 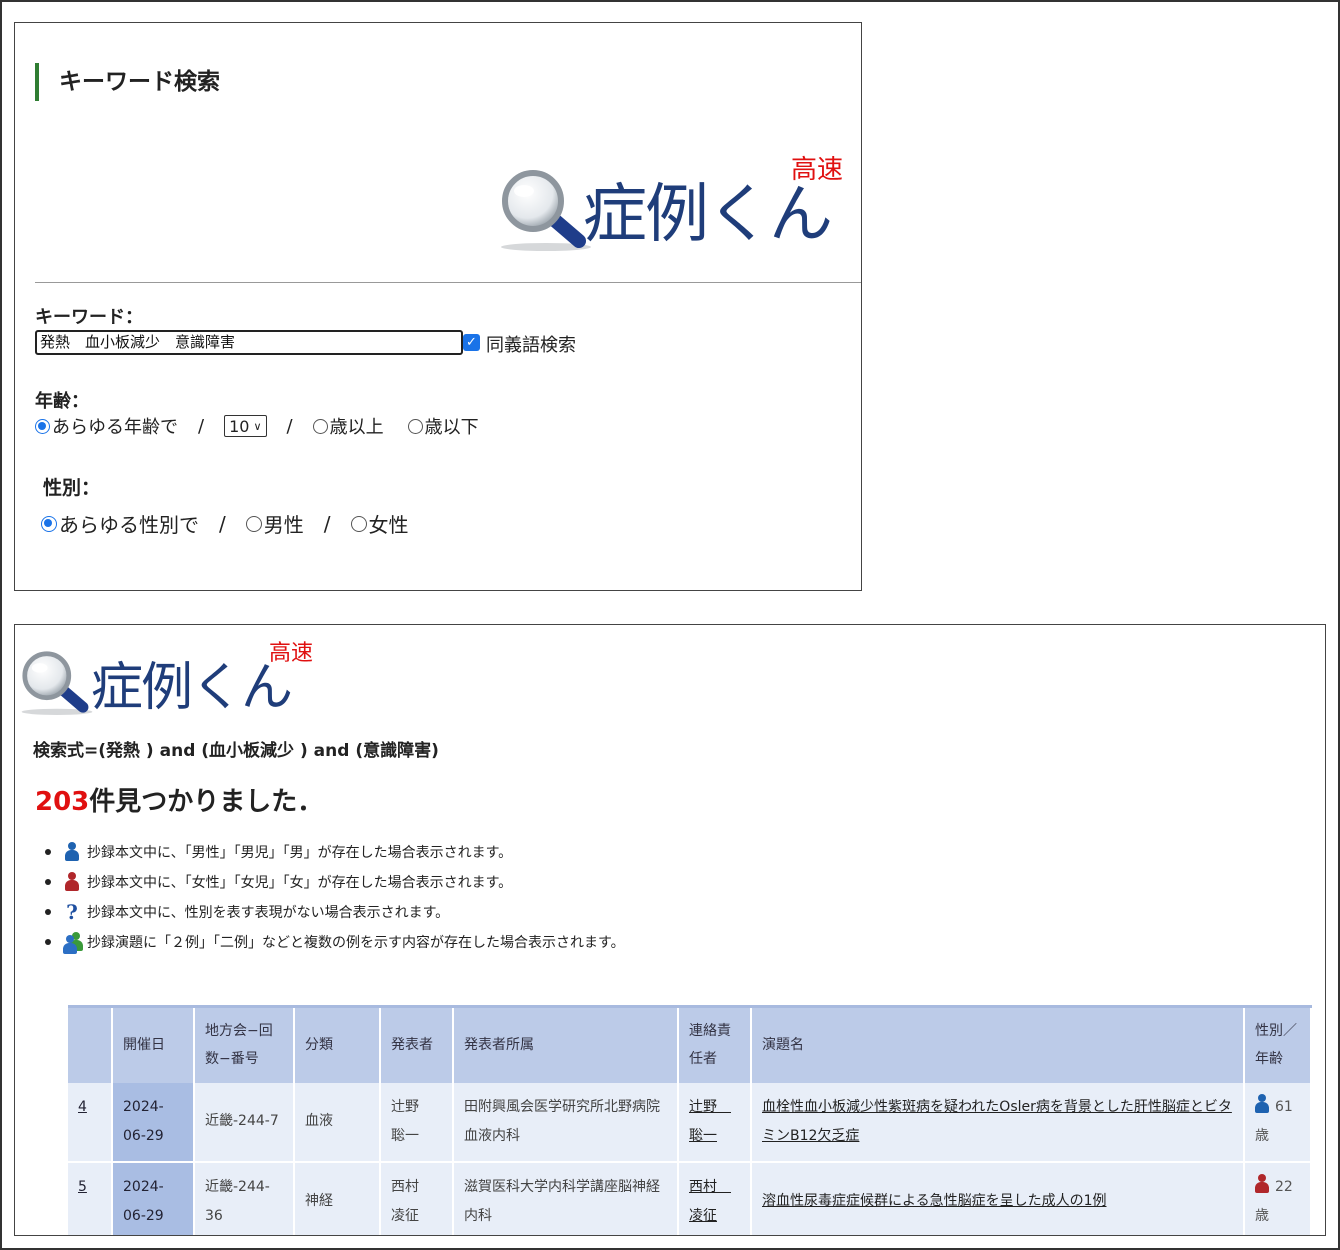 What do you see at coordinates (206, 802) in the screenshot?
I see `result-count-suffix: 件見つかりました．` at bounding box center [206, 802].